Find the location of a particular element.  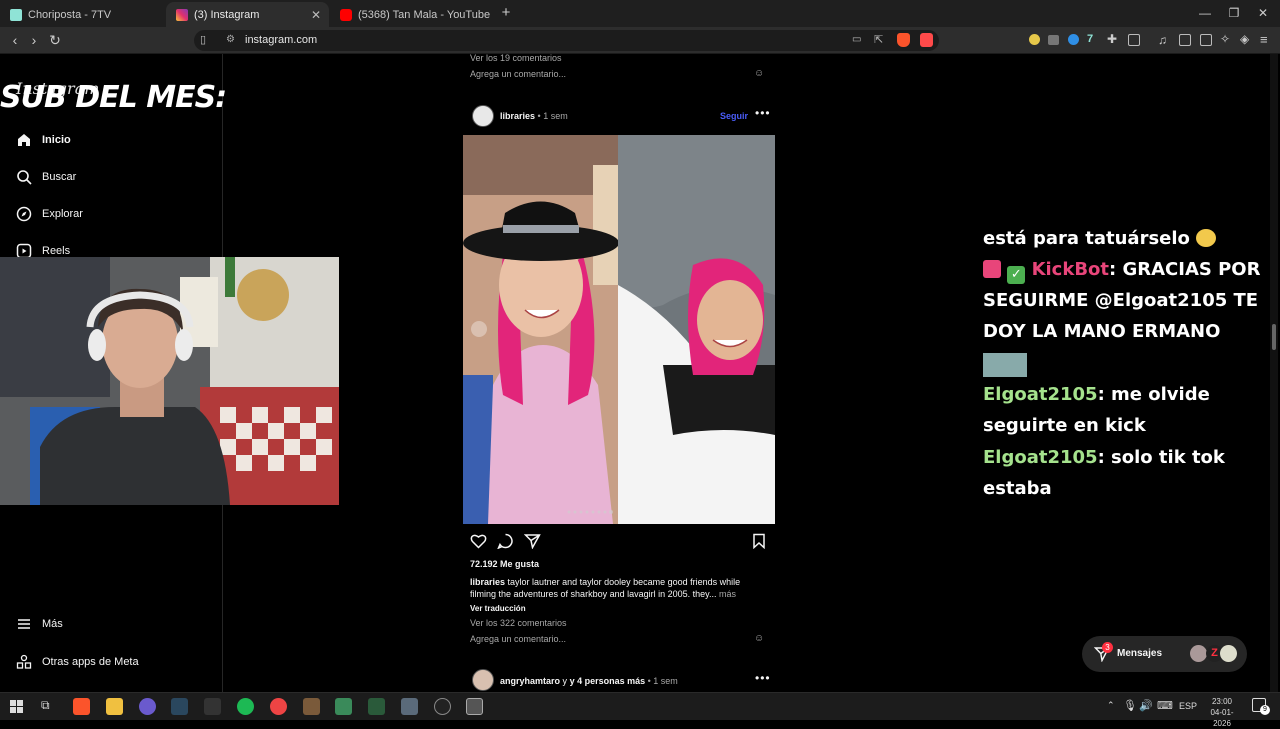

puzzle-icon: ✚ is located at coordinates (1112, 39).